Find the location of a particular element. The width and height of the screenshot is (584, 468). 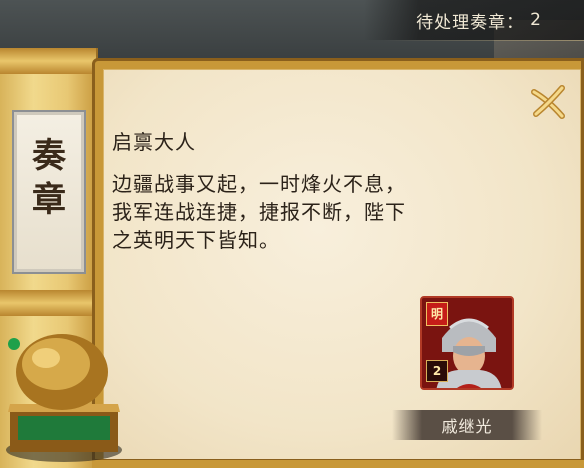

rank-badge: 2 is located at coordinates (437, 371).